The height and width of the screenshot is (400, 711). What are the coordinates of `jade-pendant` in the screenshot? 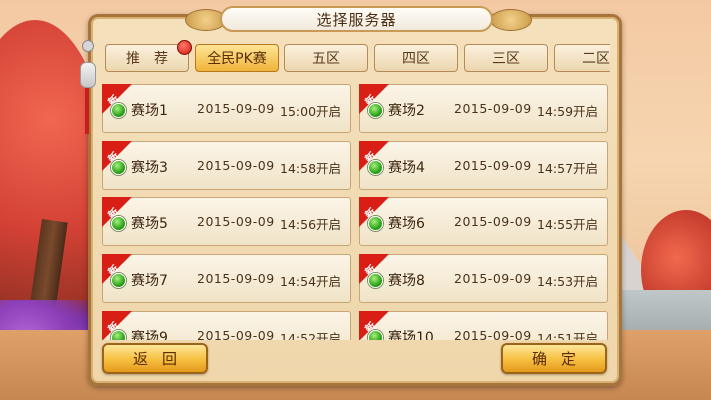 It's located at (88, 75).